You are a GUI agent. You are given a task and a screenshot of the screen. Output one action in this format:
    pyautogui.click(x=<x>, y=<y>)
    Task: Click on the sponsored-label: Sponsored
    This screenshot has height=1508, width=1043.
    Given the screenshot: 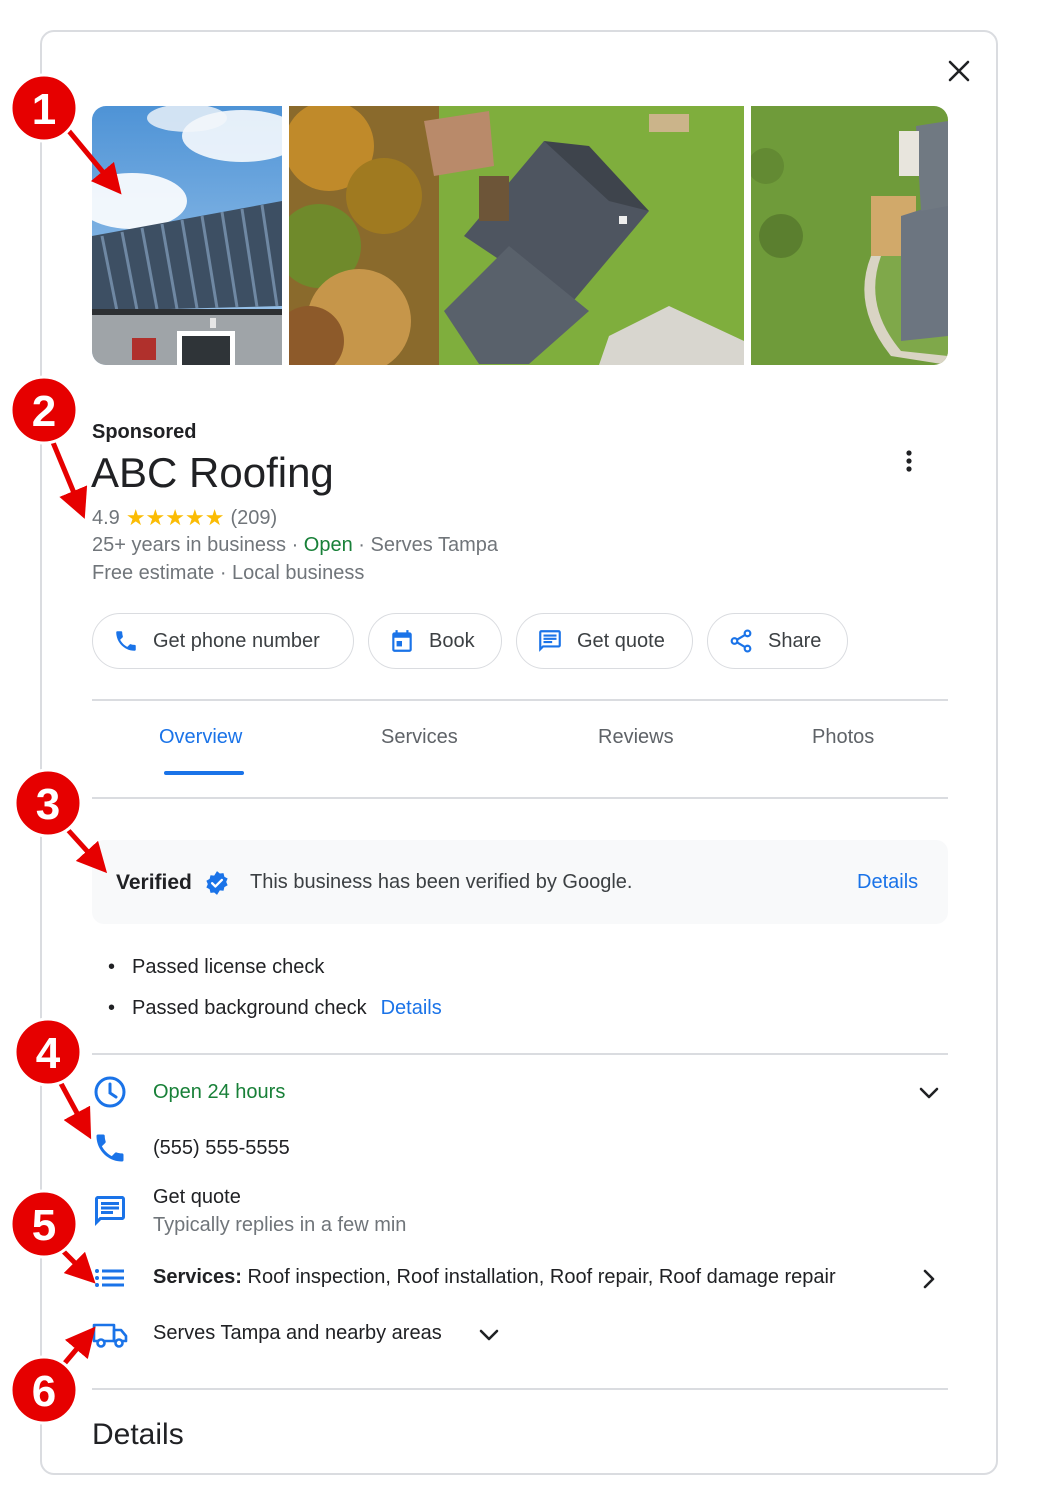 What is the action you would take?
    pyautogui.click(x=144, y=432)
    